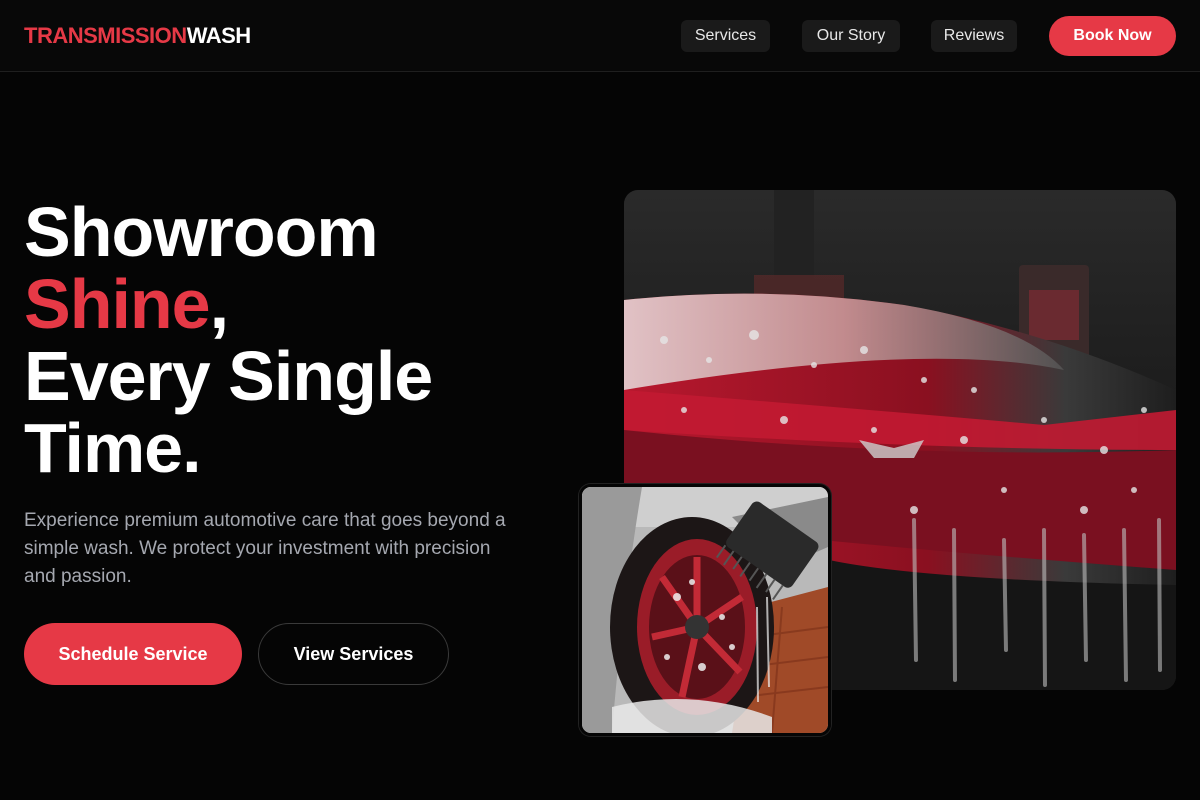 The height and width of the screenshot is (800, 1200). Describe the element at coordinates (133, 654) in the screenshot. I see `schedule-service-button: Schedule Service` at that location.